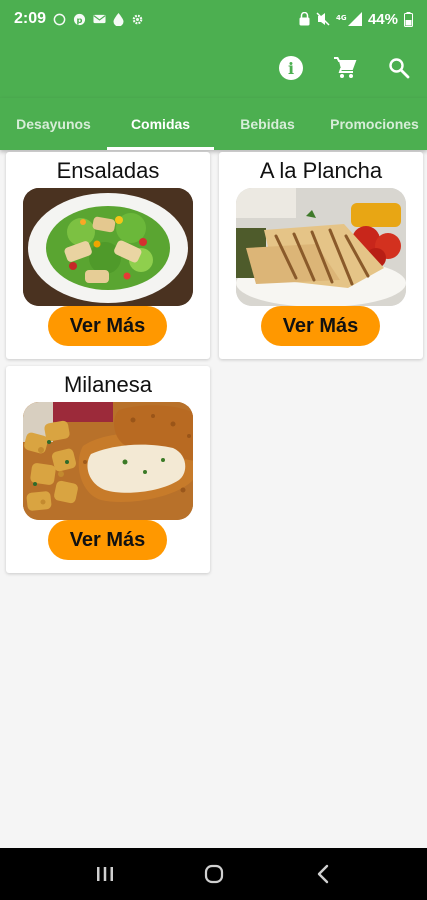  I want to click on mute-icon, so click(323, 19).